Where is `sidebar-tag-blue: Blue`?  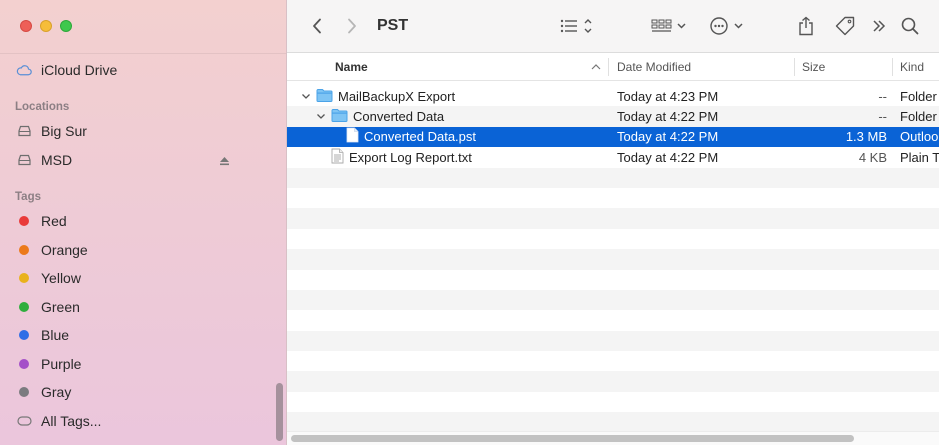
sidebar-tag-blue: Blue is located at coordinates (141, 335).